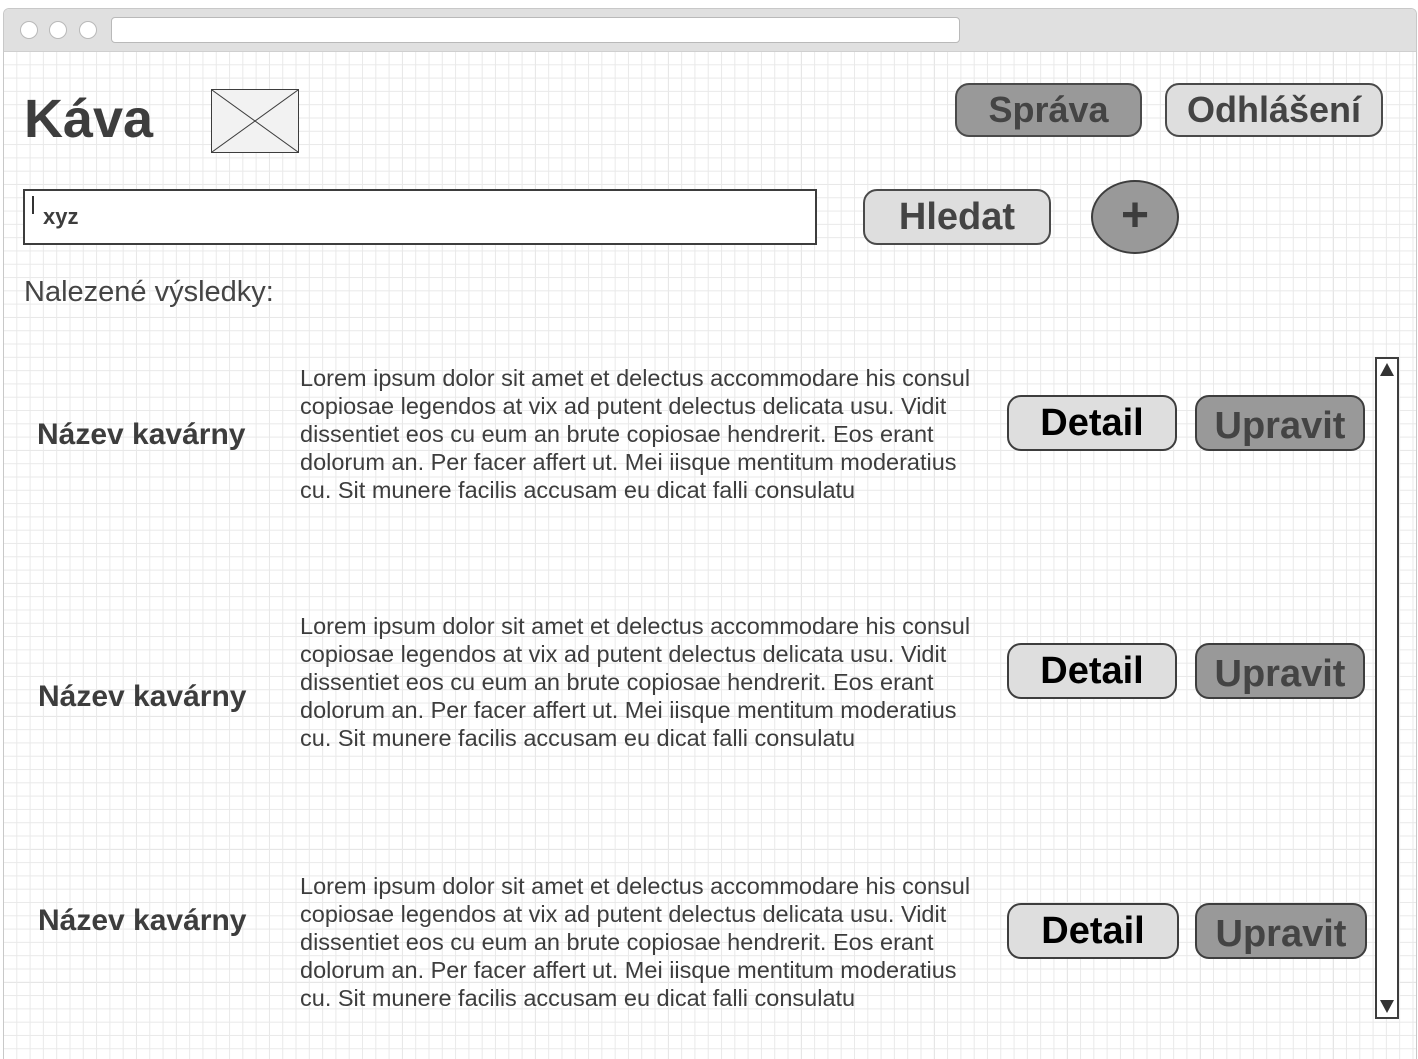 This screenshot has height=1059, width=1418. What do you see at coordinates (89, 119) in the screenshot?
I see `page-title: Káva` at bounding box center [89, 119].